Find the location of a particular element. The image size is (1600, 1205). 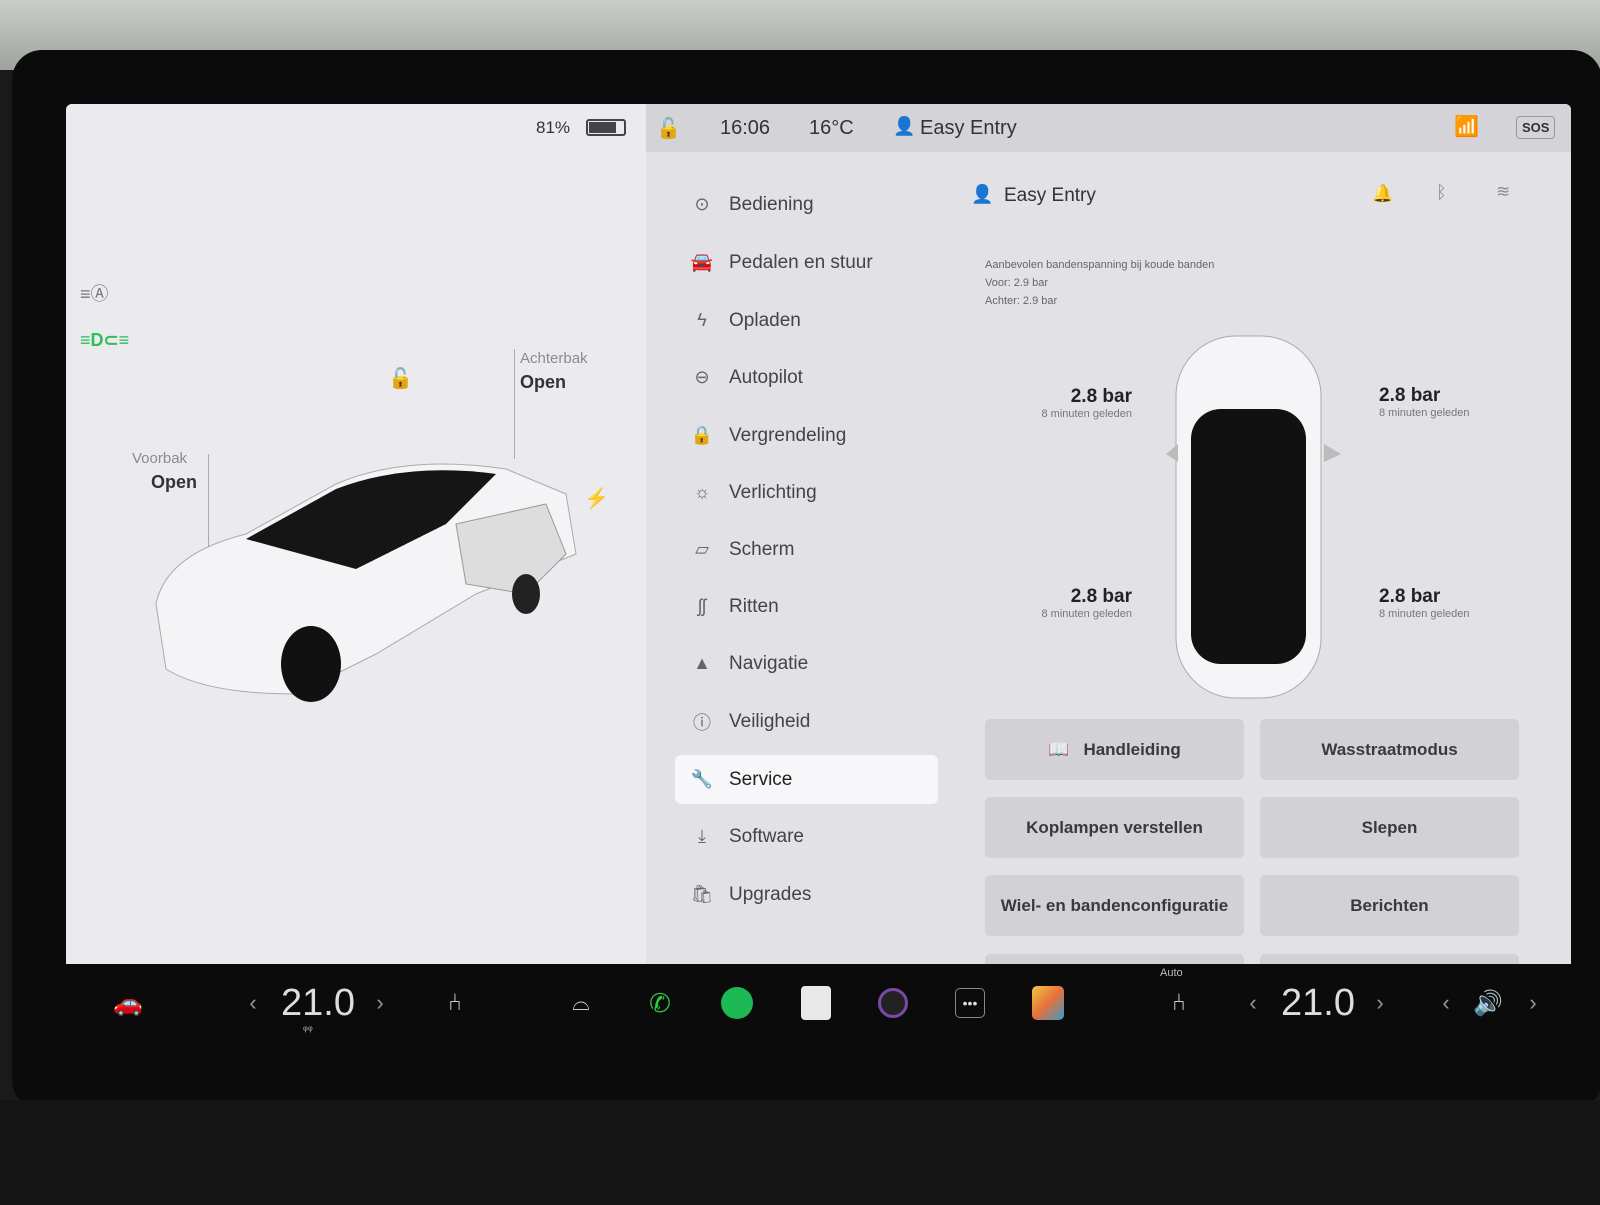

wifi-icon: ≋ is located at coordinates (1503, 192).